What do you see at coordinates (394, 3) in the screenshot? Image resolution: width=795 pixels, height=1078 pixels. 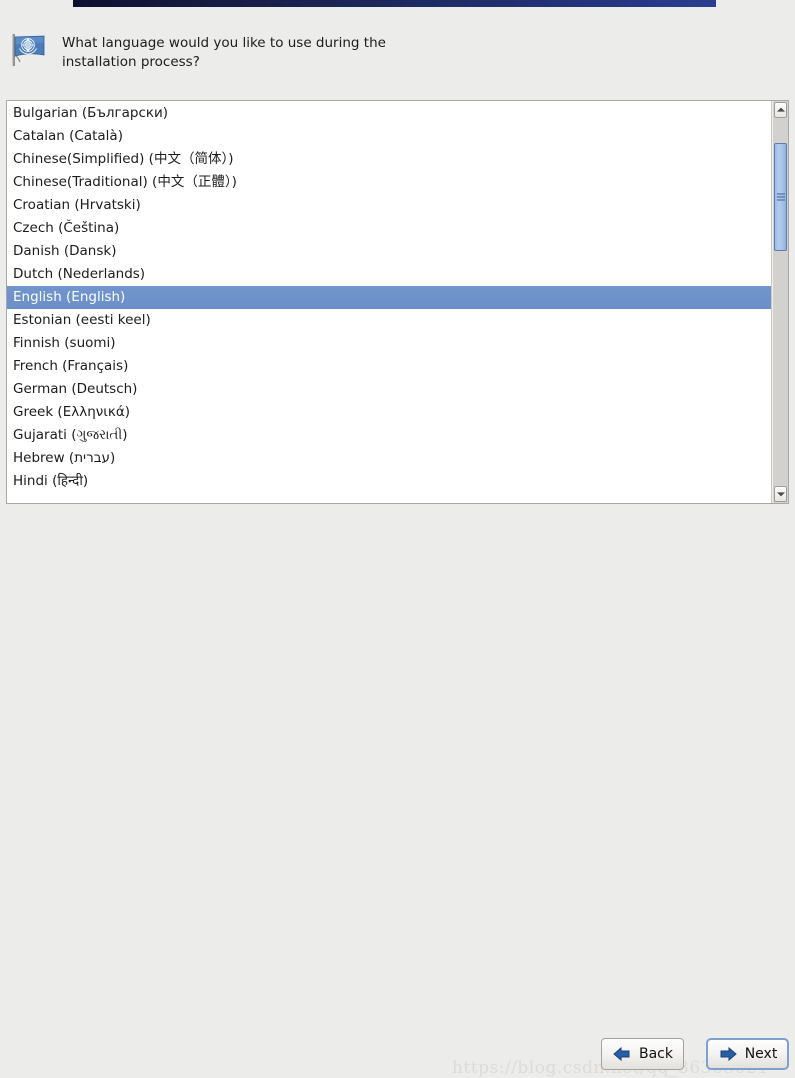 I see `title-accent-bar` at bounding box center [394, 3].